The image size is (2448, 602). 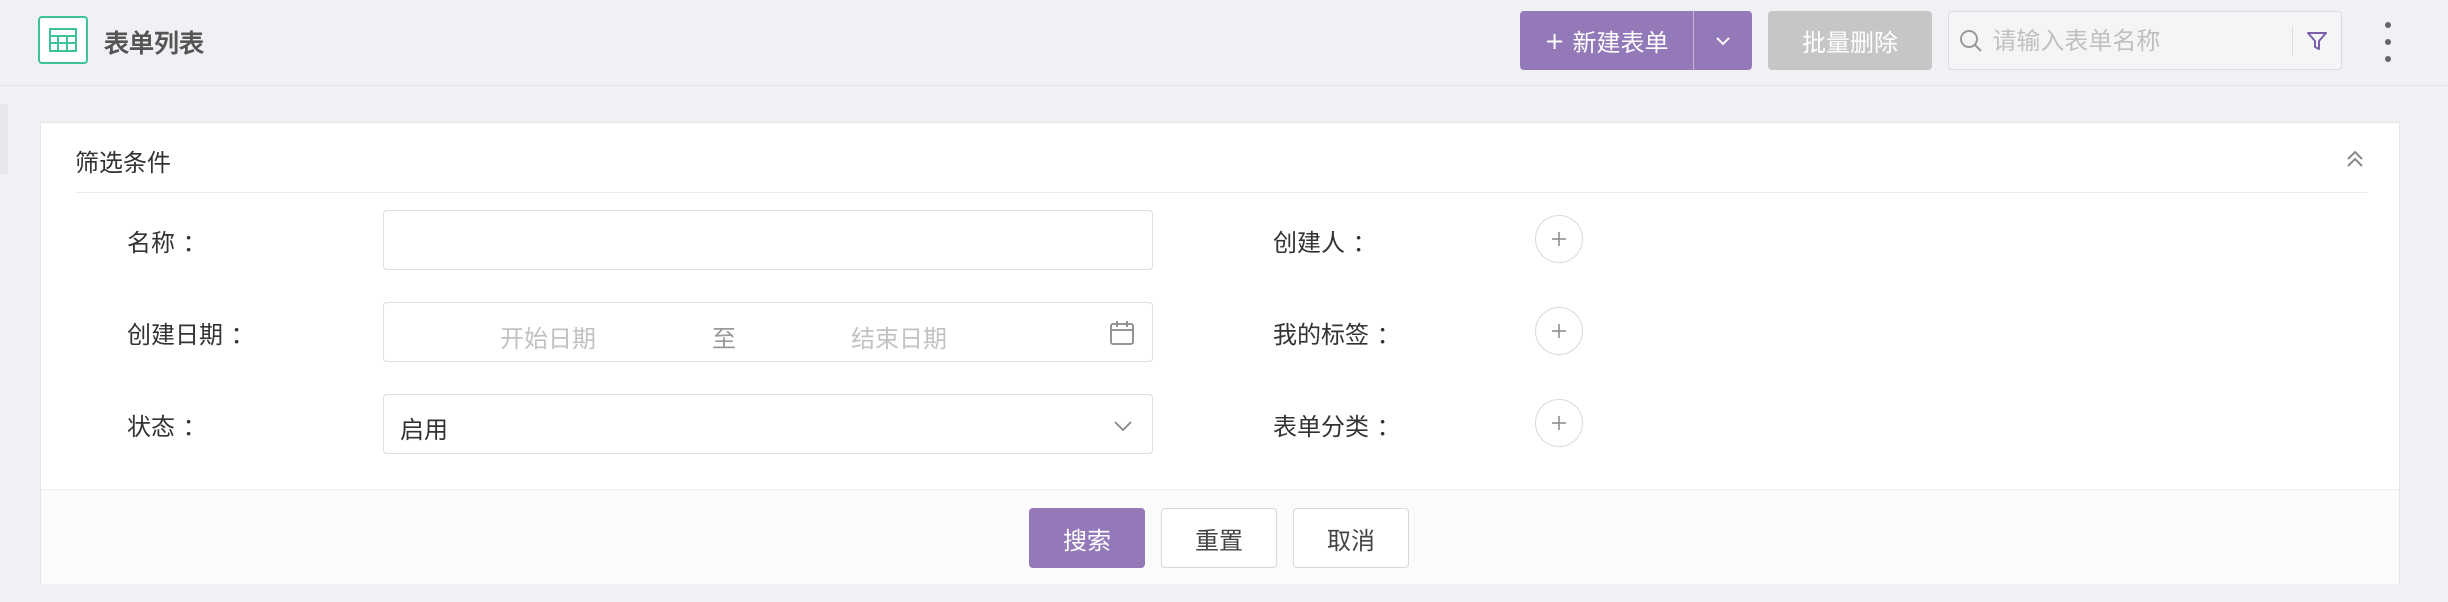 I want to click on reset-button: 重置, so click(x=1219, y=538).